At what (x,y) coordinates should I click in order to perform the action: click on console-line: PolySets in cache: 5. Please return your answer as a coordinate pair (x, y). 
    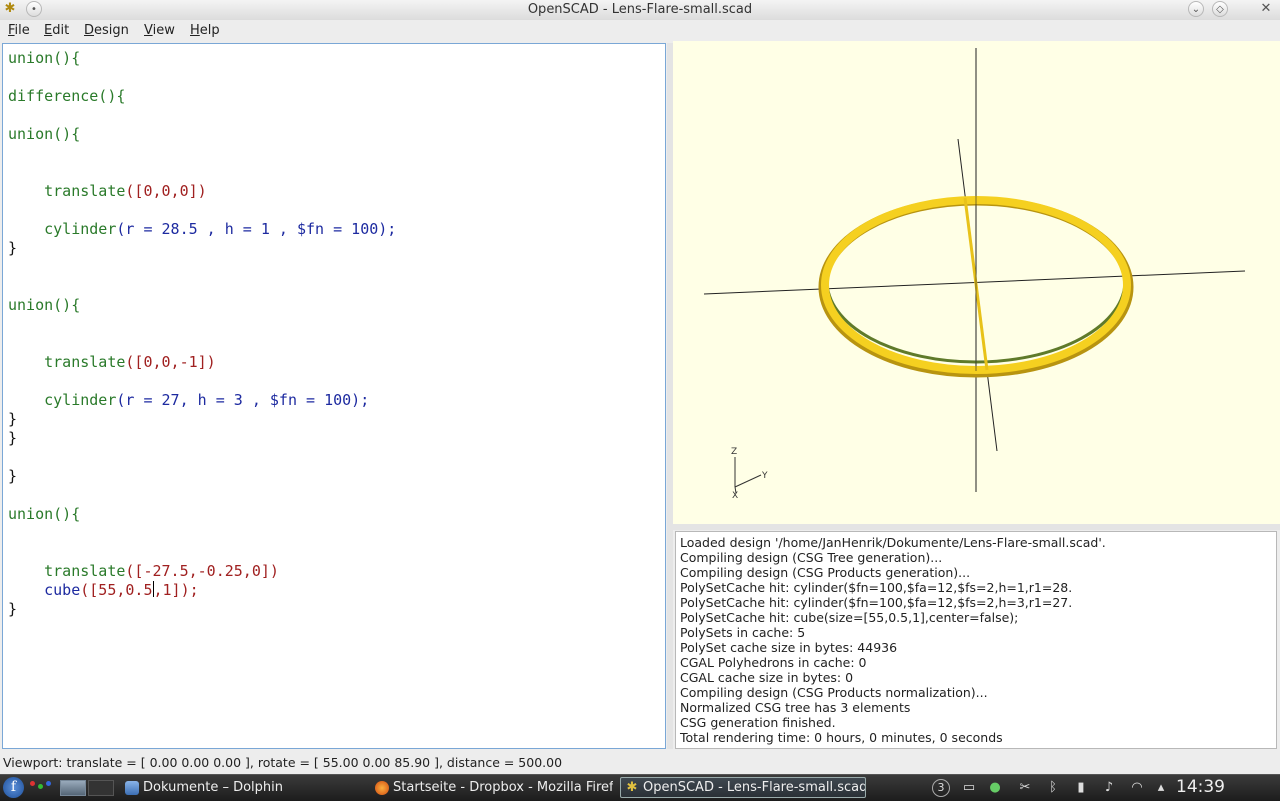
    Looking at the image, I should click on (743, 632).